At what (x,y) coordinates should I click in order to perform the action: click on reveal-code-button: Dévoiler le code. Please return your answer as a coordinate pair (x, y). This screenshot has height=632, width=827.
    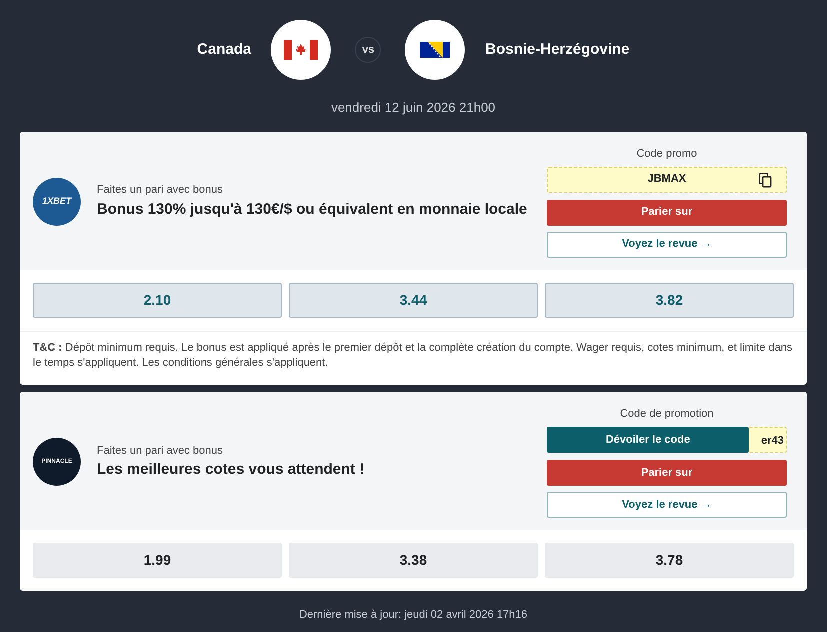
    Looking at the image, I should click on (648, 439).